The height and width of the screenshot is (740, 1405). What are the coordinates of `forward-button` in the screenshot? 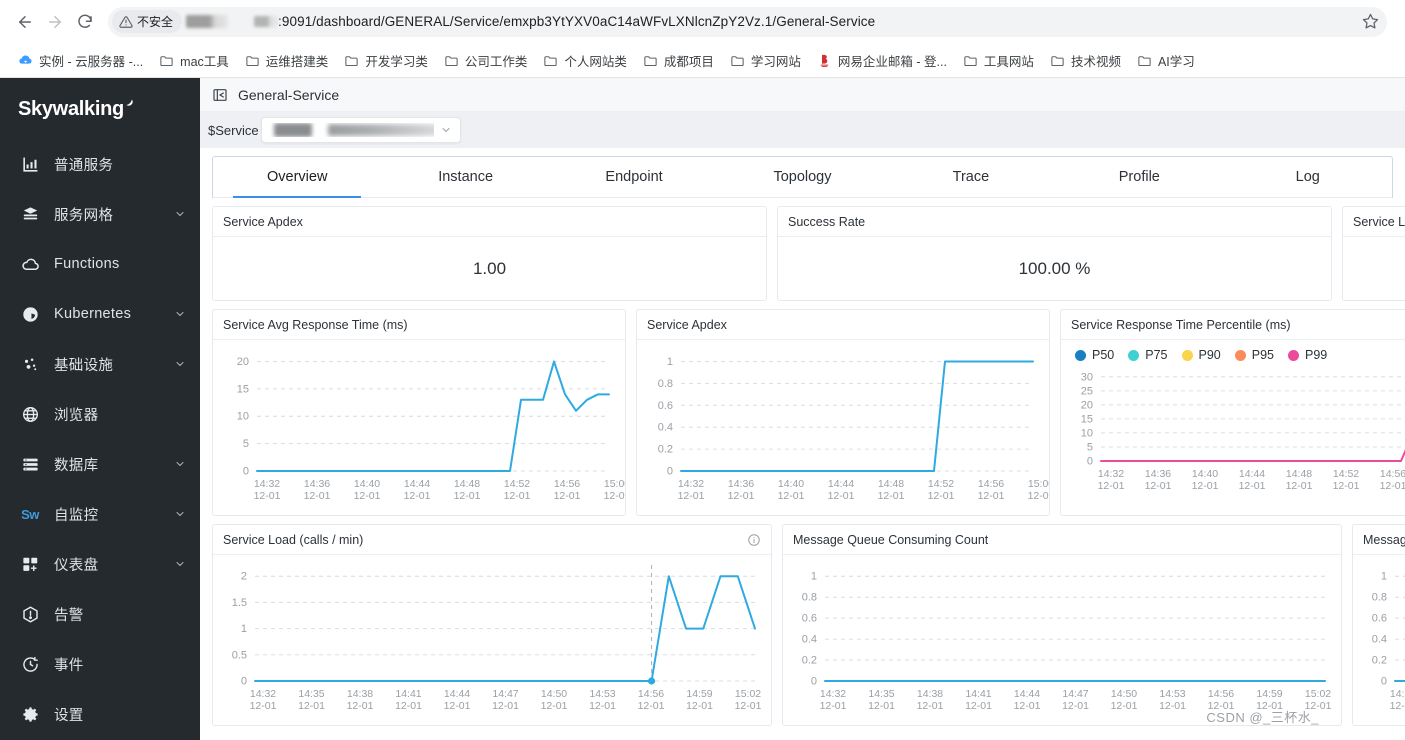 It's located at (55, 22).